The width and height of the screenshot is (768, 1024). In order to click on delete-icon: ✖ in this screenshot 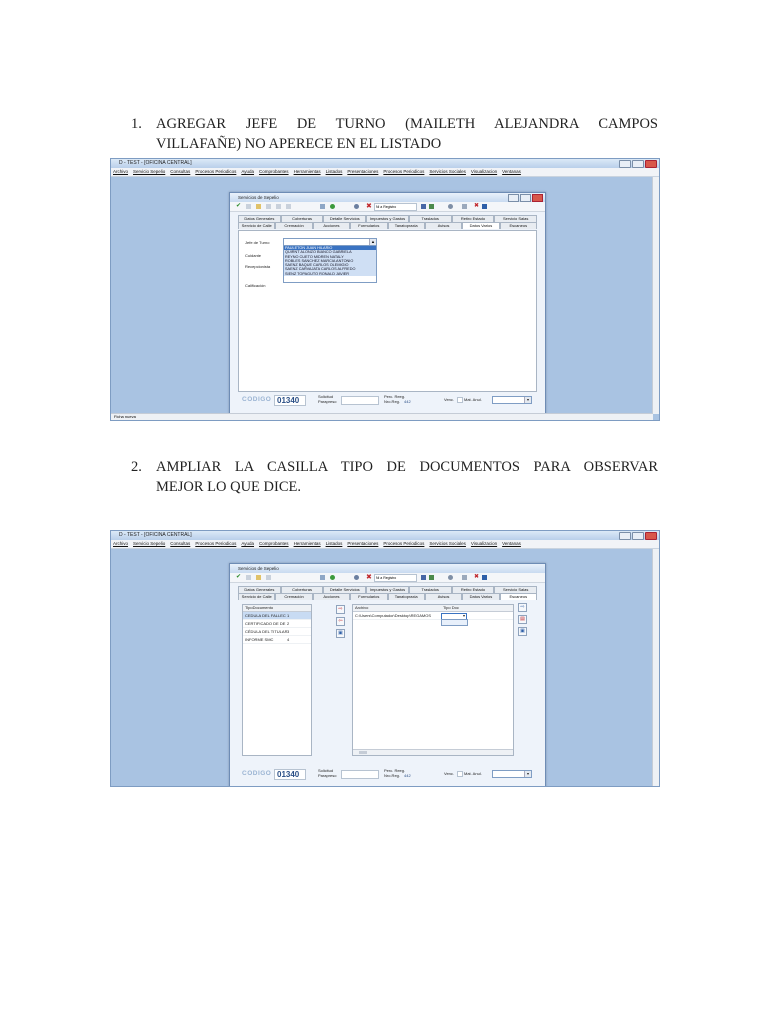, I will do `click(369, 206)`.